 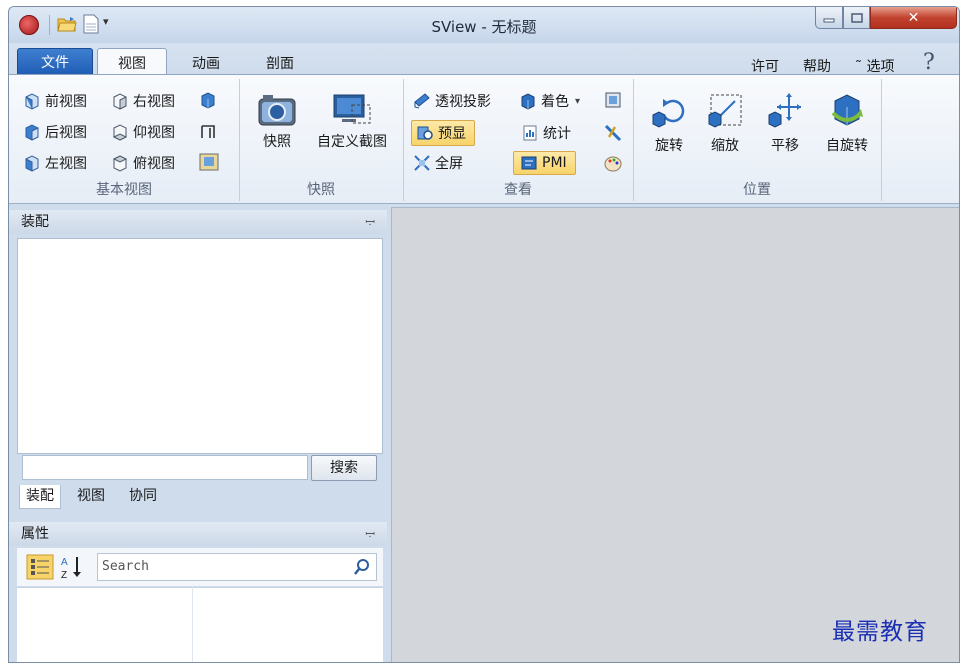 What do you see at coordinates (237, 567) in the screenshot?
I see `property-search-input: Search` at bounding box center [237, 567].